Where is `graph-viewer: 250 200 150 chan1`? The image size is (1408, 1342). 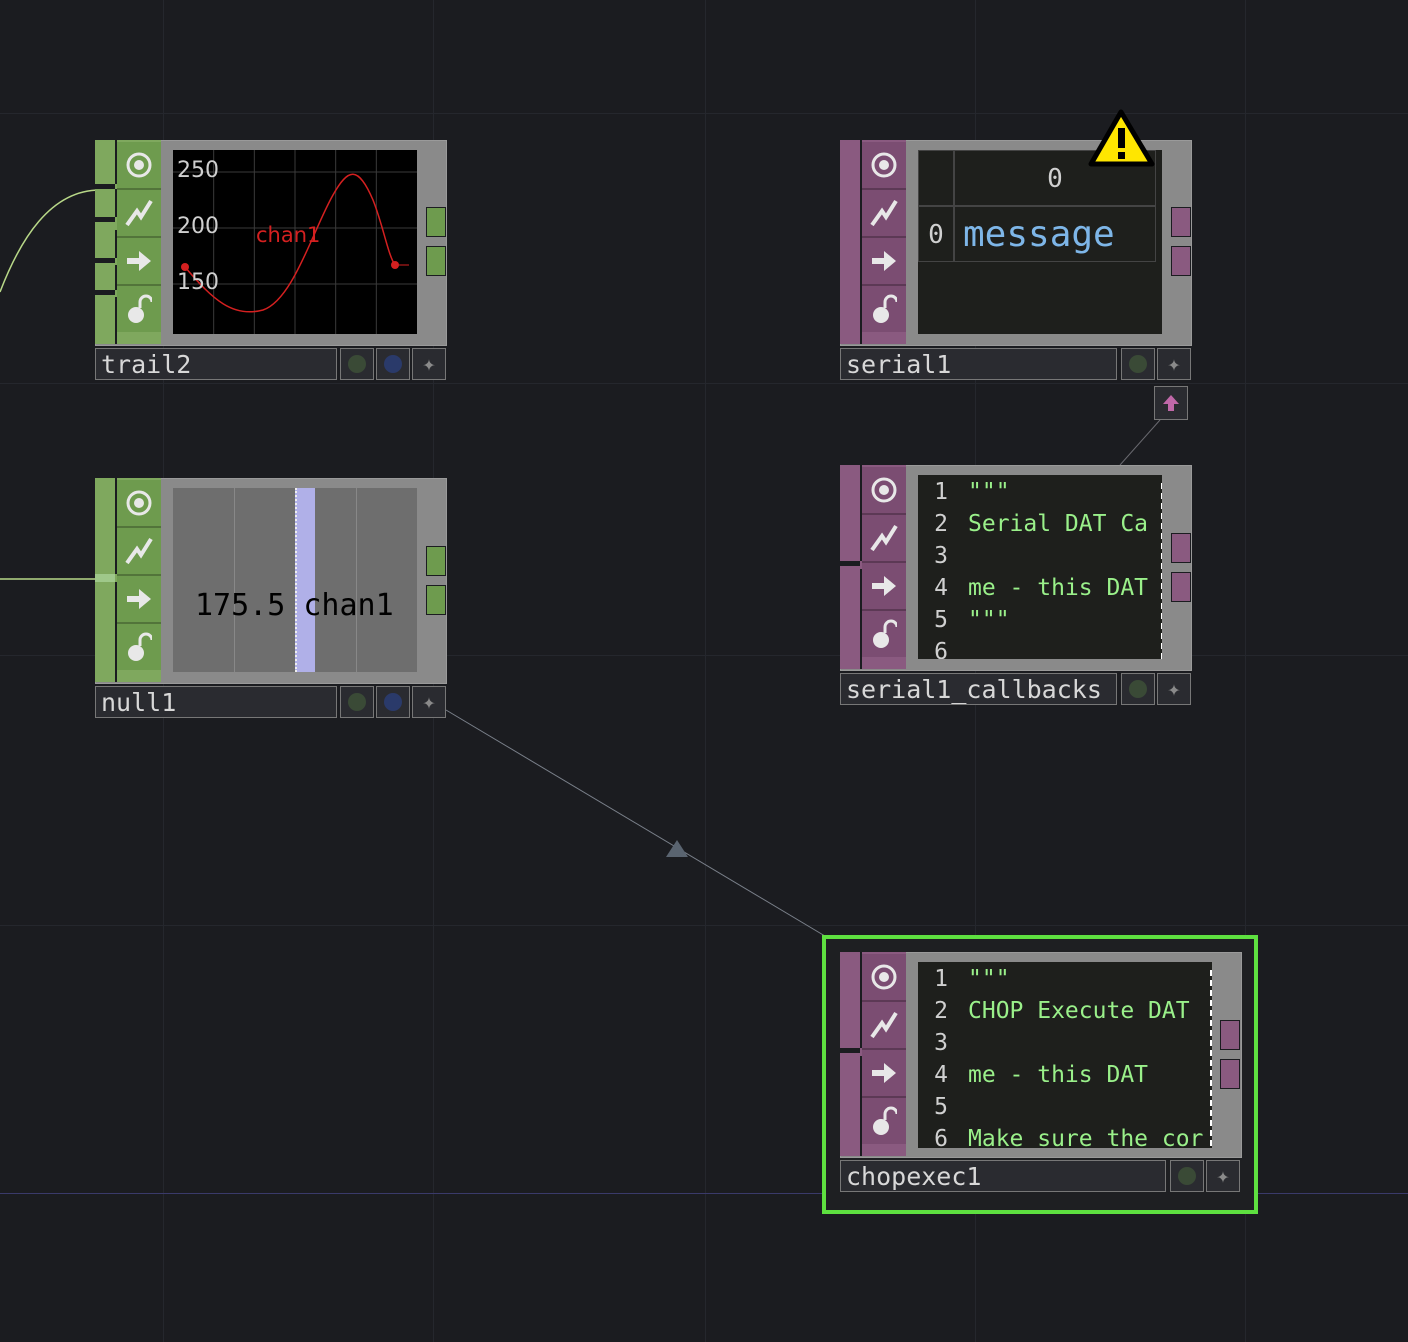
graph-viewer: 250 200 150 chan1 is located at coordinates (295, 242).